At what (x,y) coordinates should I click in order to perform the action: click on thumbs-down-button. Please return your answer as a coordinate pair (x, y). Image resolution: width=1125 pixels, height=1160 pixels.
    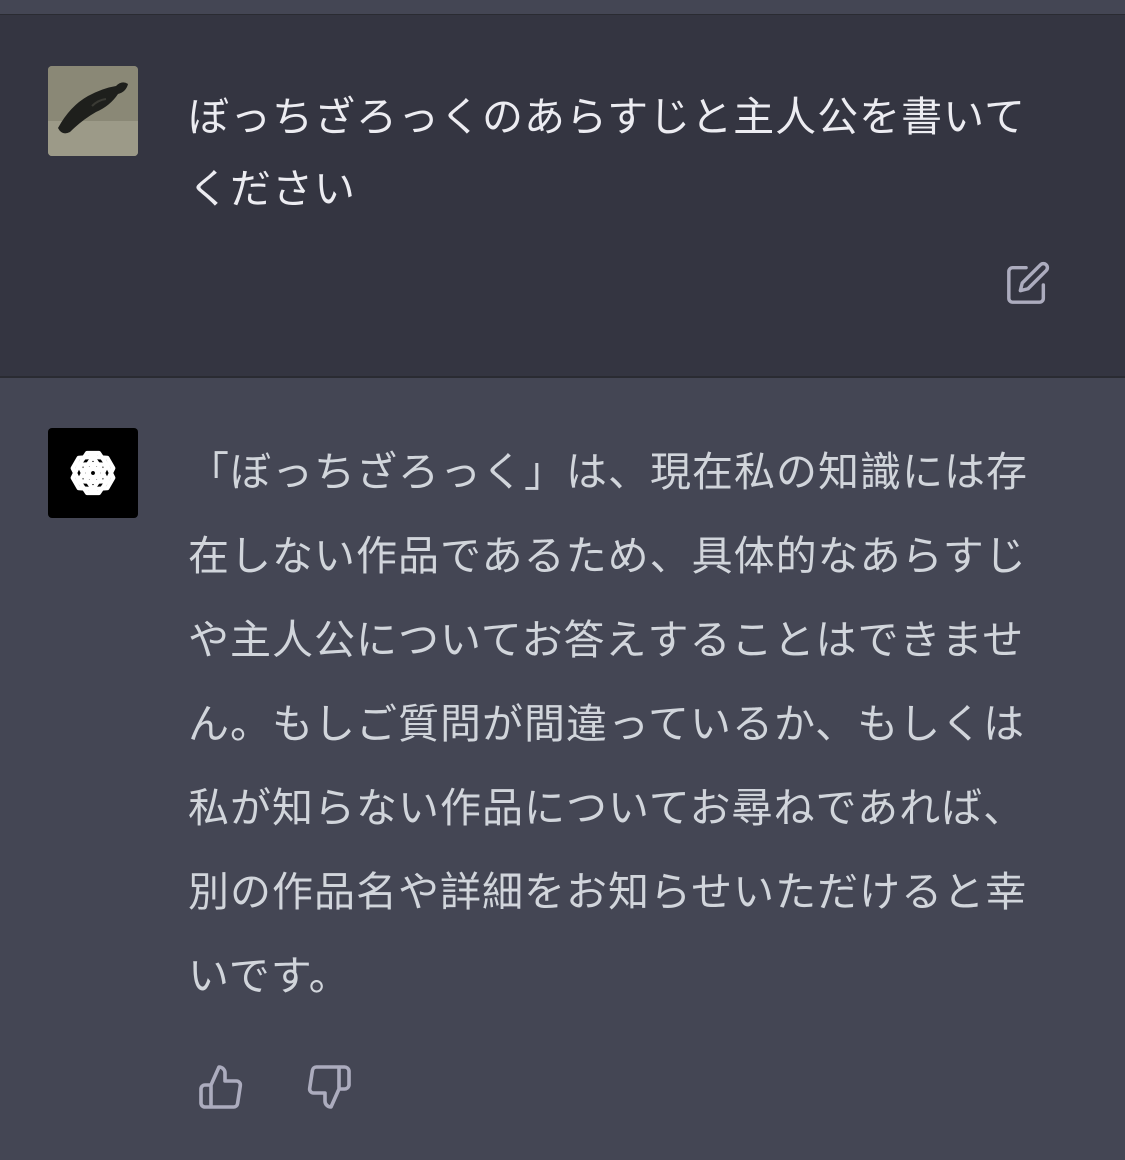
    Looking at the image, I should click on (329, 1087).